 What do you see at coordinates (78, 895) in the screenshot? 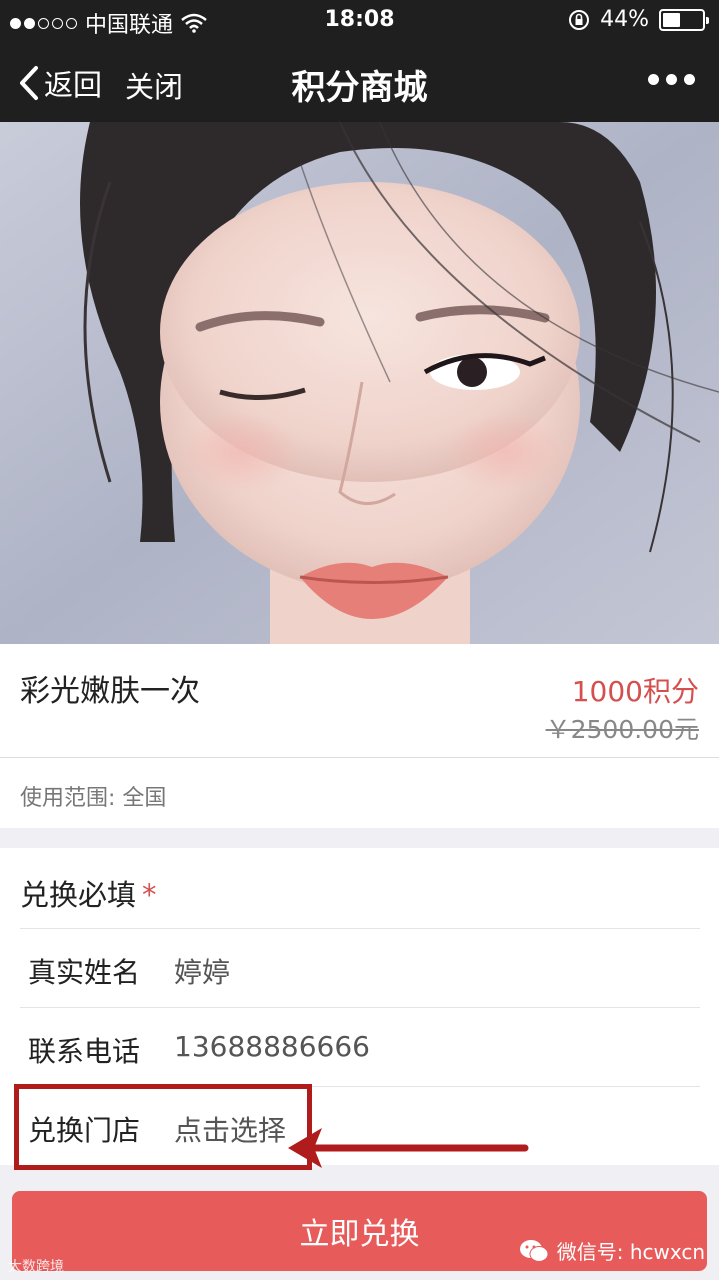
I see `form-title-text: 兑换必填` at bounding box center [78, 895].